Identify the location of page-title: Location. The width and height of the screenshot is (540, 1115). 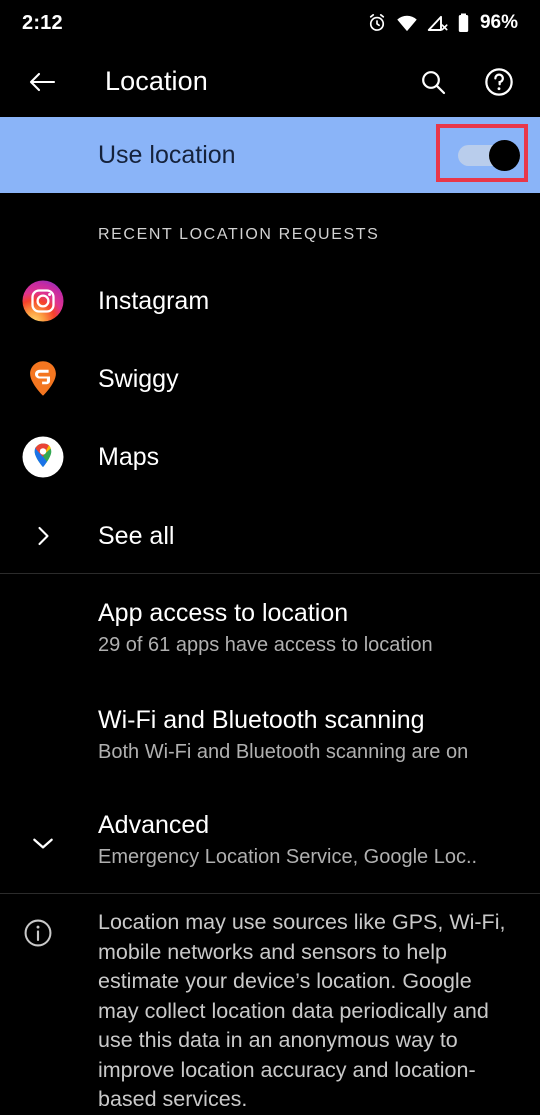
(156, 81).